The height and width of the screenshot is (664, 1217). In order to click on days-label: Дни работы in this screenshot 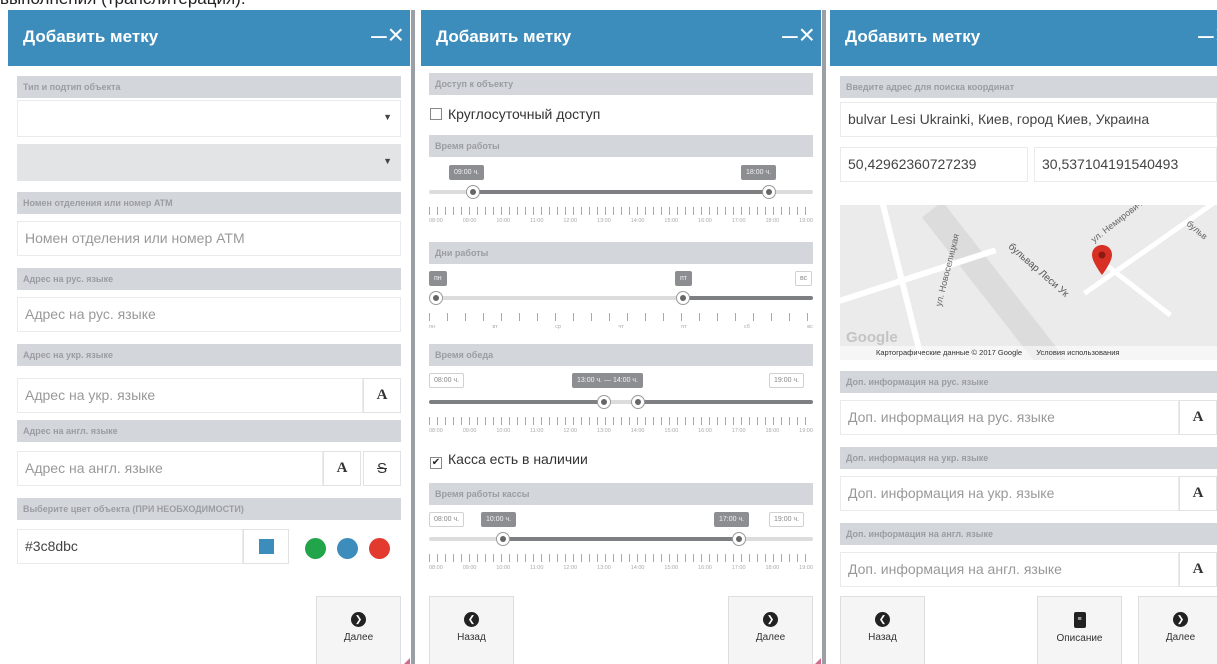, I will do `click(621, 253)`.